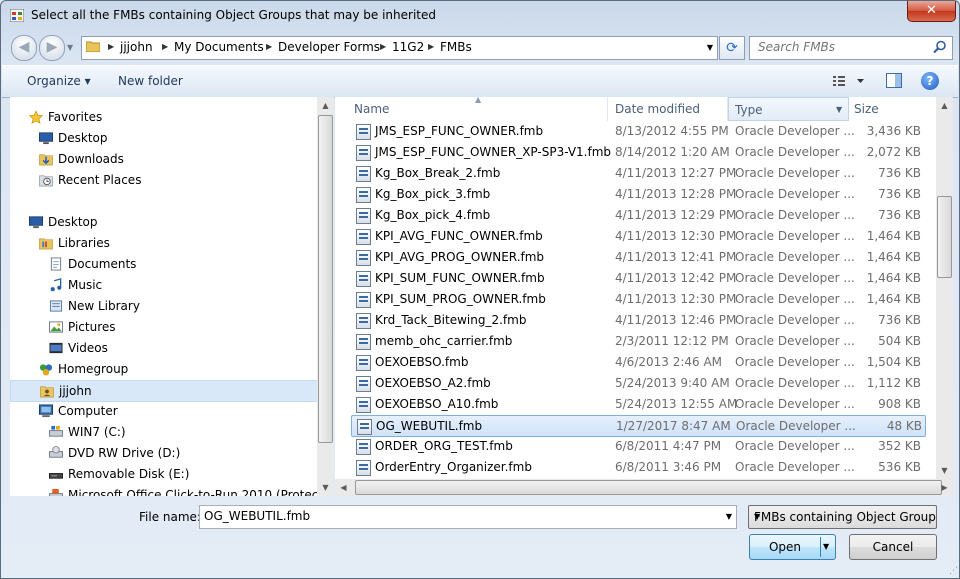 The width and height of the screenshot is (960, 579). What do you see at coordinates (46, 411) in the screenshot?
I see `computer-icon` at bounding box center [46, 411].